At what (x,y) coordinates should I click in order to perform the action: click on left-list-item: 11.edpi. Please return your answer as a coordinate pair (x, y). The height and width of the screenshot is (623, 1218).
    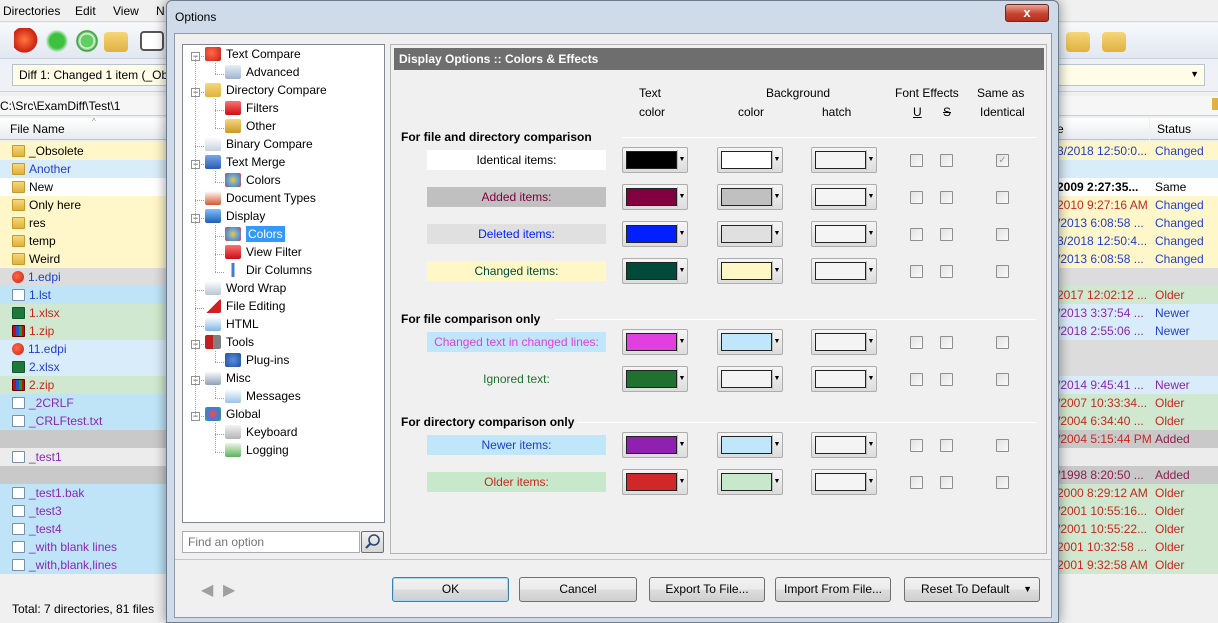
    Looking at the image, I should click on (84, 349).